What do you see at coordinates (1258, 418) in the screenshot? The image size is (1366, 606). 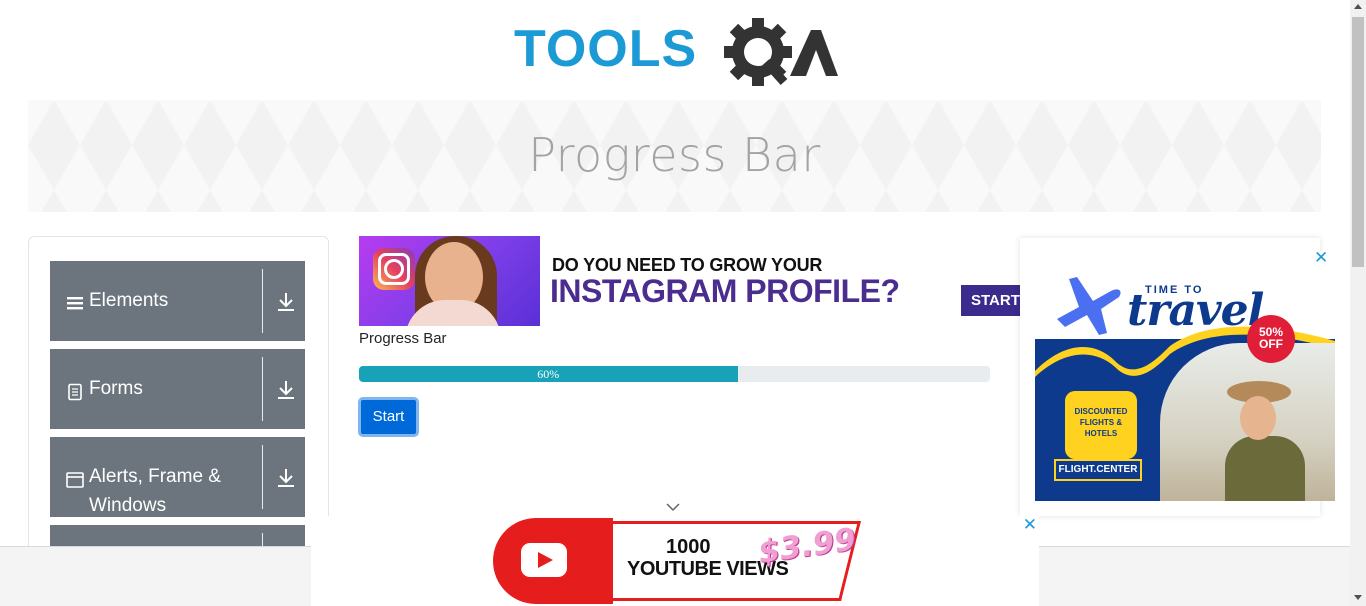 I see `ad-travel-person-face` at bounding box center [1258, 418].